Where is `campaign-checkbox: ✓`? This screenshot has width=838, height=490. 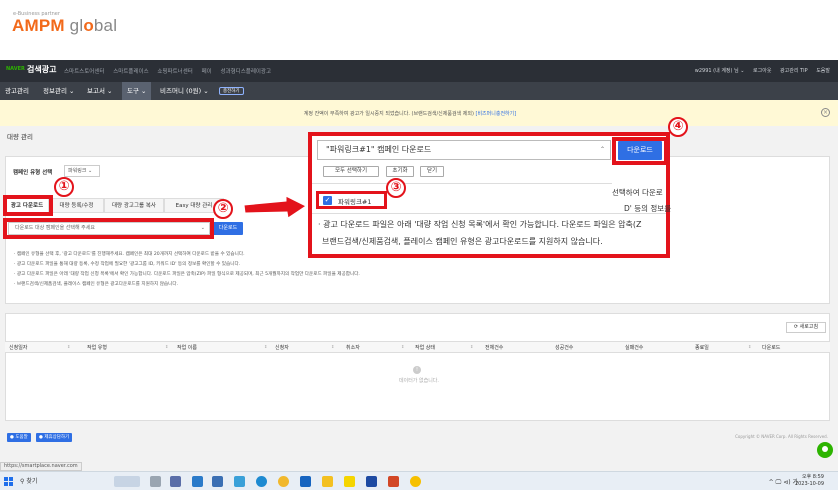
campaign-checkbox: ✓ is located at coordinates (327, 200).